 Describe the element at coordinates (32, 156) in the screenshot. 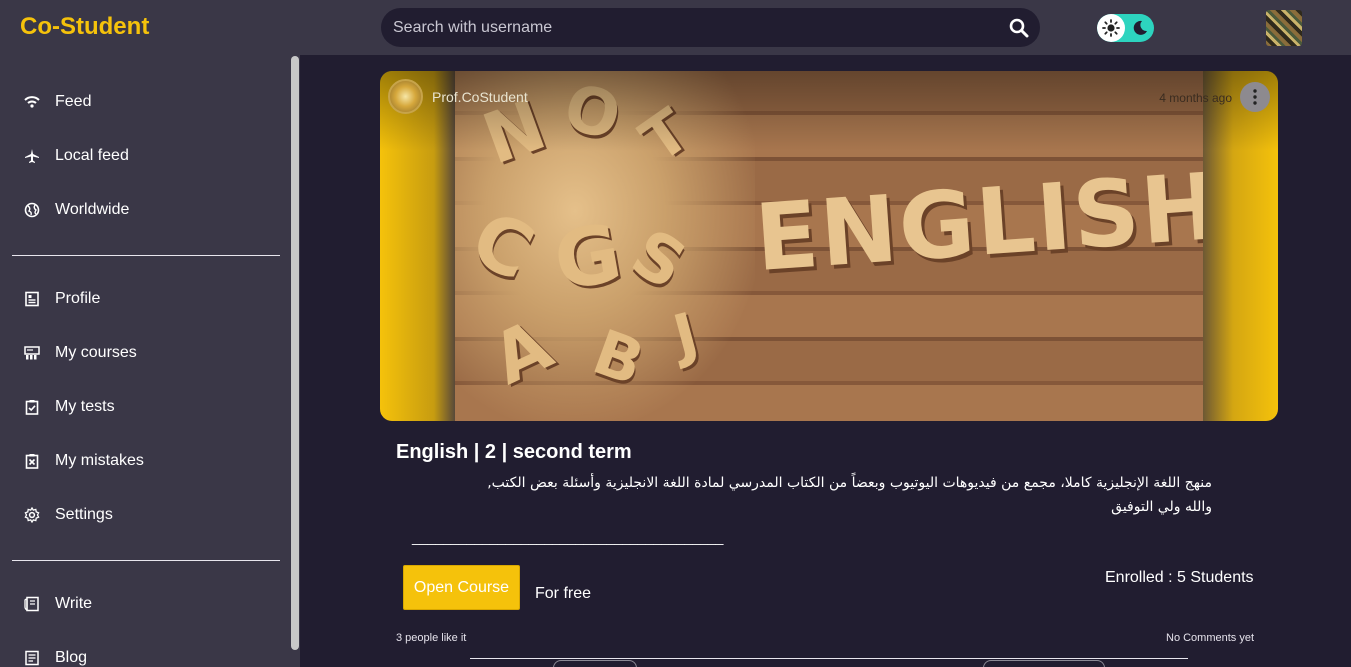

I see `airplane-icon` at that location.